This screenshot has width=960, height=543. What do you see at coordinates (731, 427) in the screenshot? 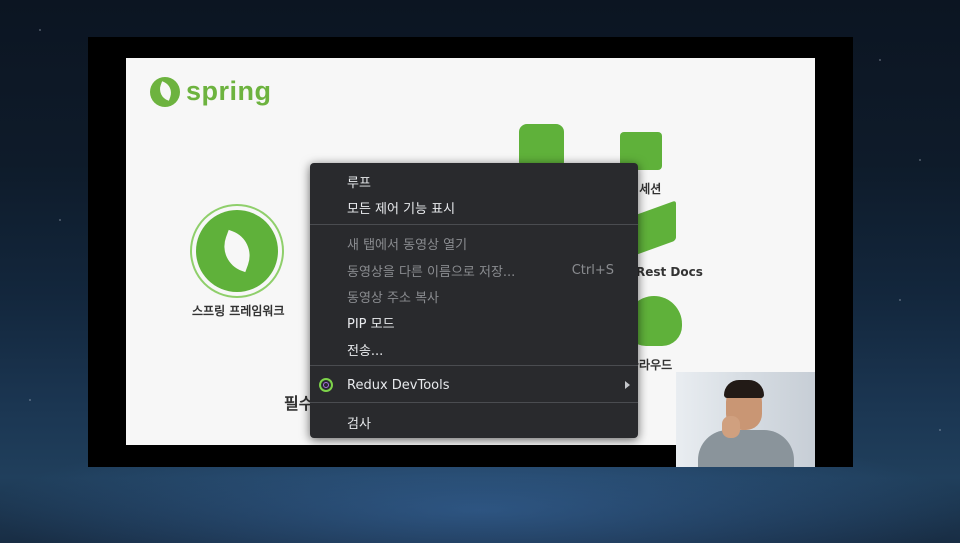
I see `presenter-hand` at bounding box center [731, 427].